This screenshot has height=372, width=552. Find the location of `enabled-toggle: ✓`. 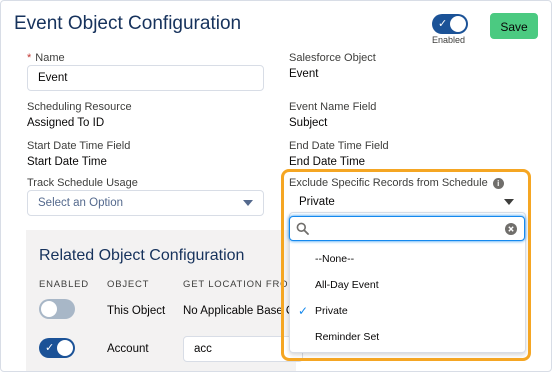

enabled-toggle: ✓ is located at coordinates (452, 24).